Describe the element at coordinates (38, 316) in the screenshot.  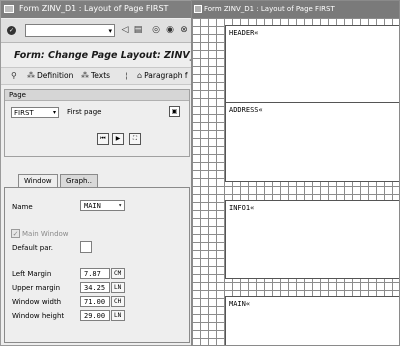
I see `window-height-label: Window height` at that location.